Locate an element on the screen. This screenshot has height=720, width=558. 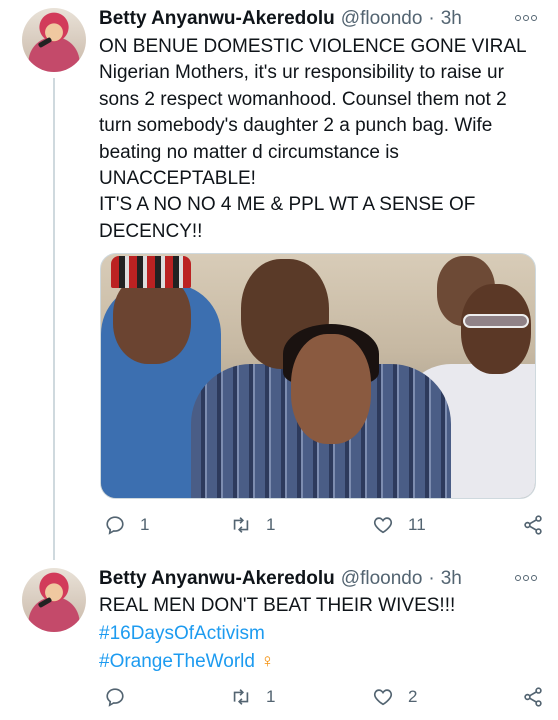
like-button: 2 is located at coordinates (394, 697).